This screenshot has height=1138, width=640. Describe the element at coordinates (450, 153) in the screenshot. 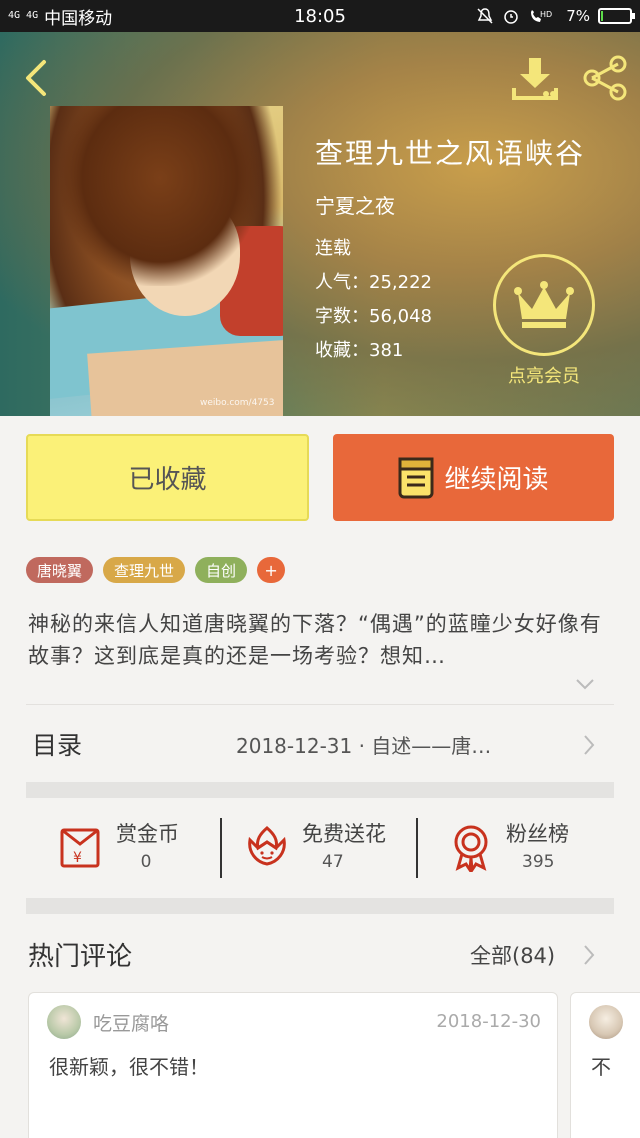

I see `book-title: 查理九世之风语峡谷` at that location.